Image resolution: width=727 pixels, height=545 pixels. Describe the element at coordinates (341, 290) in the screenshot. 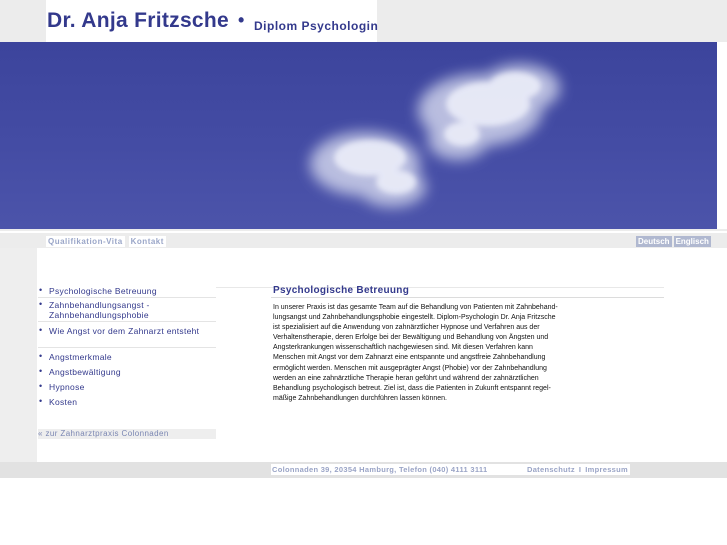

I see `page-title: Psychologische Betreuung` at that location.